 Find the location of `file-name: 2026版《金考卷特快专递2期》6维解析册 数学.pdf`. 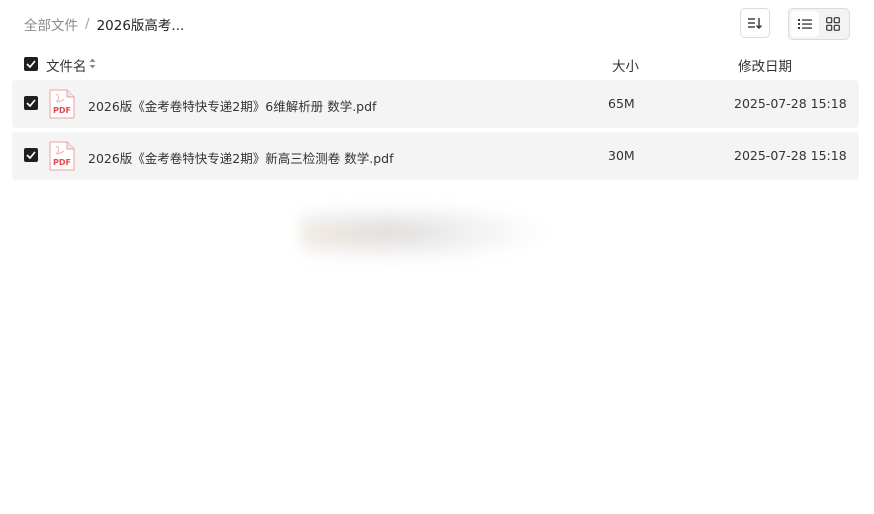

file-name: 2026版《金考卷特快专递2期》6维解析册 数学.pdf is located at coordinates (232, 105).